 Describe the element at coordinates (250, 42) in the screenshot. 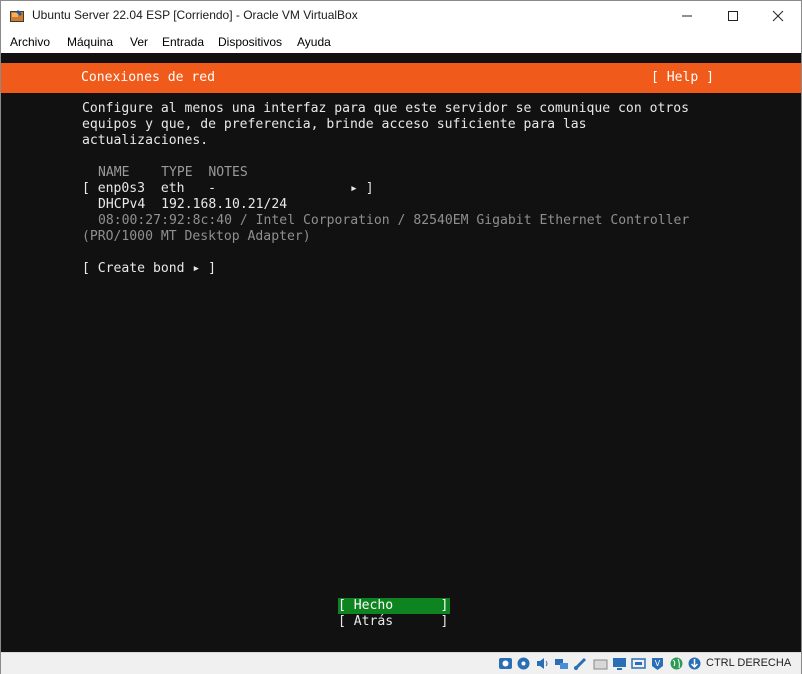

I see `menu-dispositivos: Dispositivos` at that location.